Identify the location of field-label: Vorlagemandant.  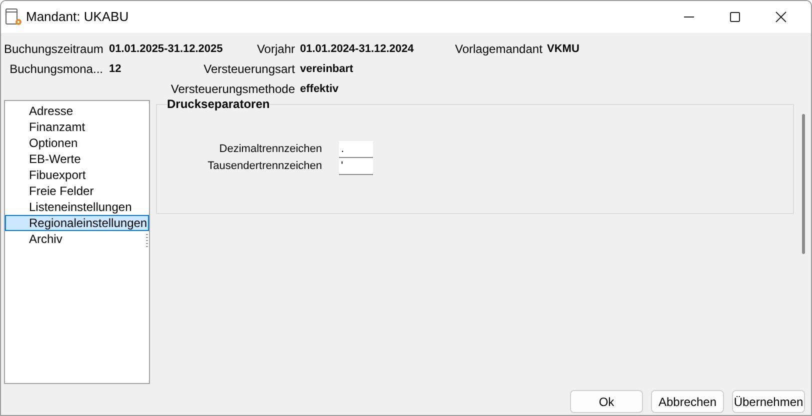
(498, 49).